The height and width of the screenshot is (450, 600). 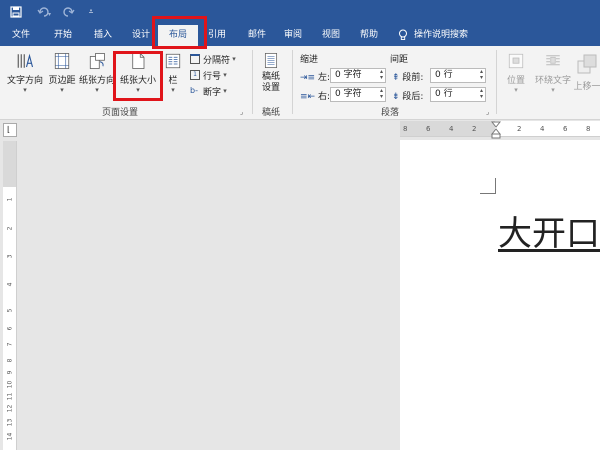 What do you see at coordinates (173, 81) in the screenshot?
I see `columns-label: 栏` at bounding box center [173, 81].